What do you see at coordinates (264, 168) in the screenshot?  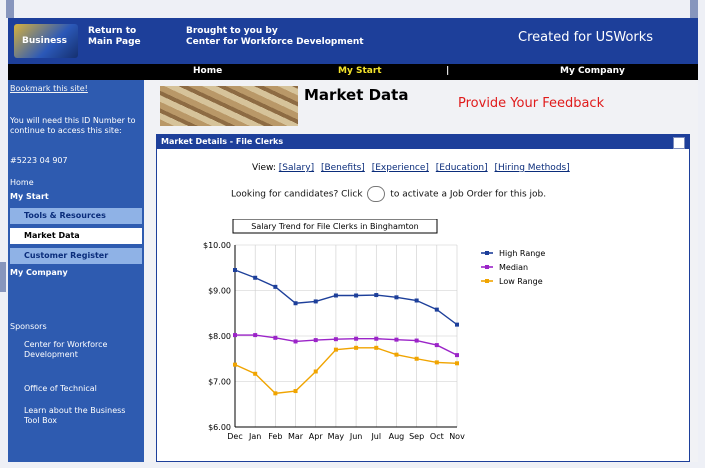 I see `view-label: View:` at bounding box center [264, 168].